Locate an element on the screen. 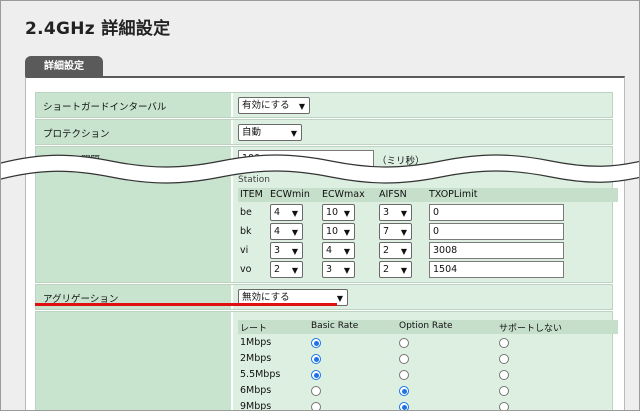 This screenshot has height=411, width=640. edca-be-ecwmin-select: 4 ▼ is located at coordinates (286, 212).